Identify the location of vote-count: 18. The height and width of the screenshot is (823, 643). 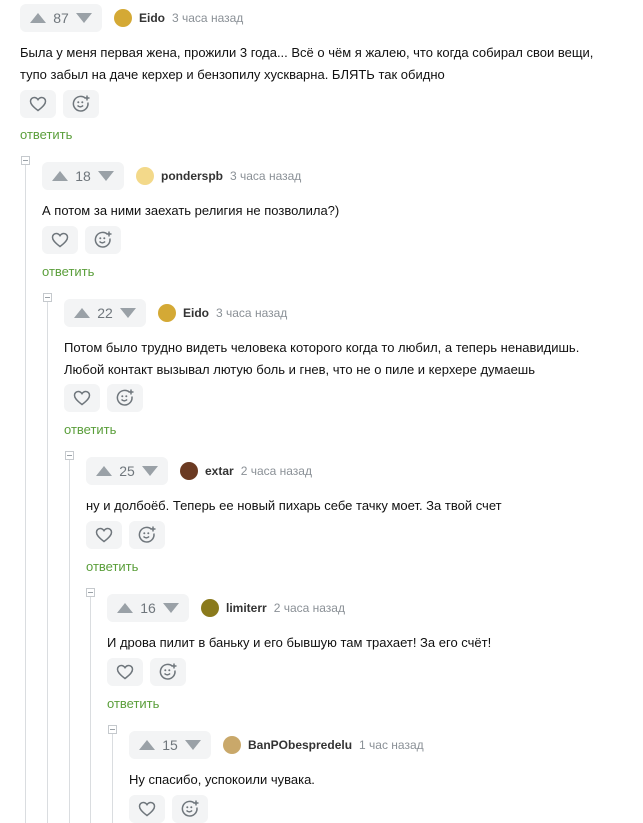
(83, 176).